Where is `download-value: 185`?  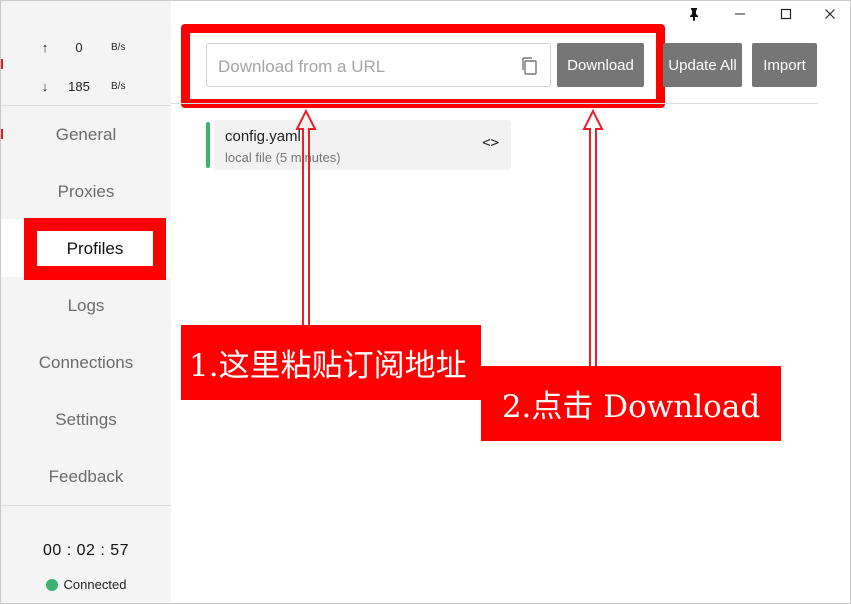
download-value: 185 is located at coordinates (79, 86).